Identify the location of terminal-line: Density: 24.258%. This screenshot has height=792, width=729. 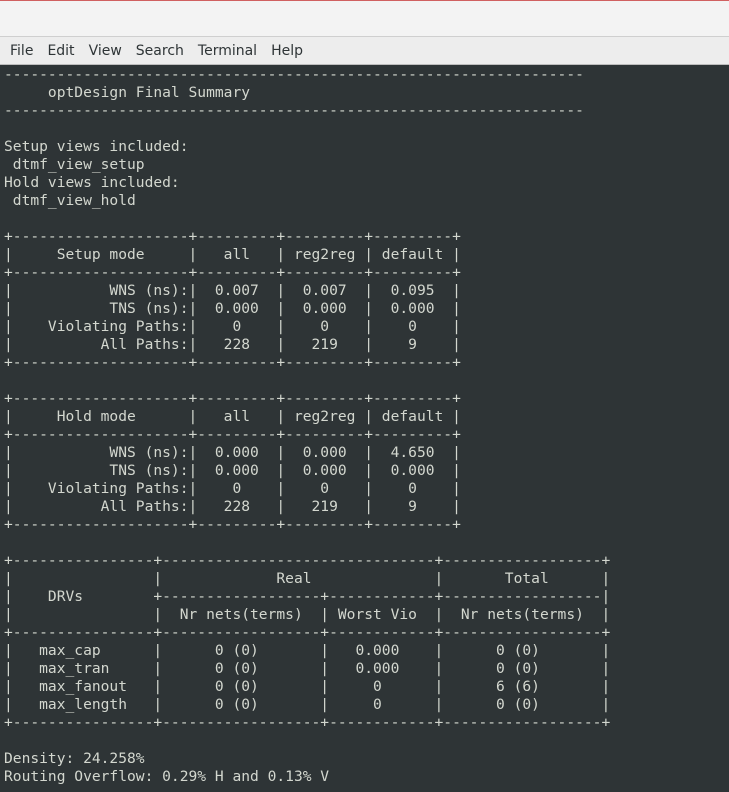
(74, 758).